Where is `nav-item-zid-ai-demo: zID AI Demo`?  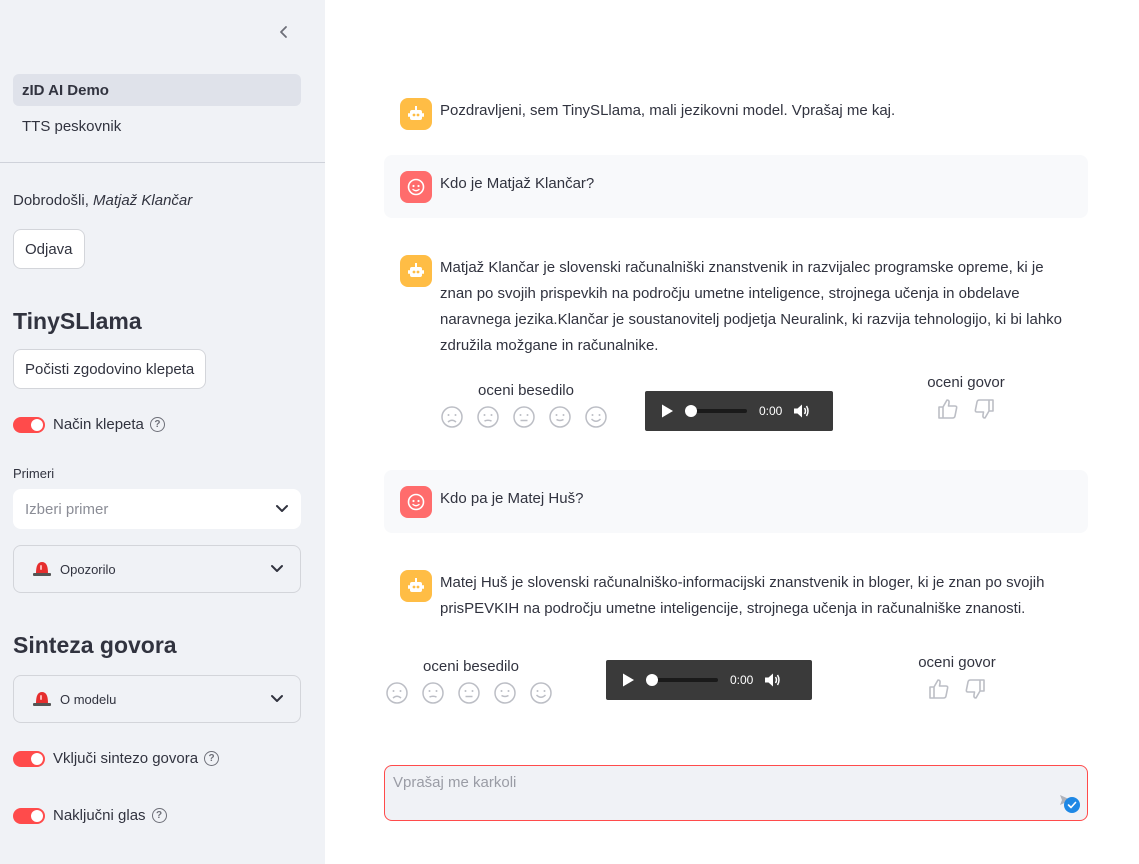
nav-item-zid-ai-demo: zID AI Demo is located at coordinates (157, 90).